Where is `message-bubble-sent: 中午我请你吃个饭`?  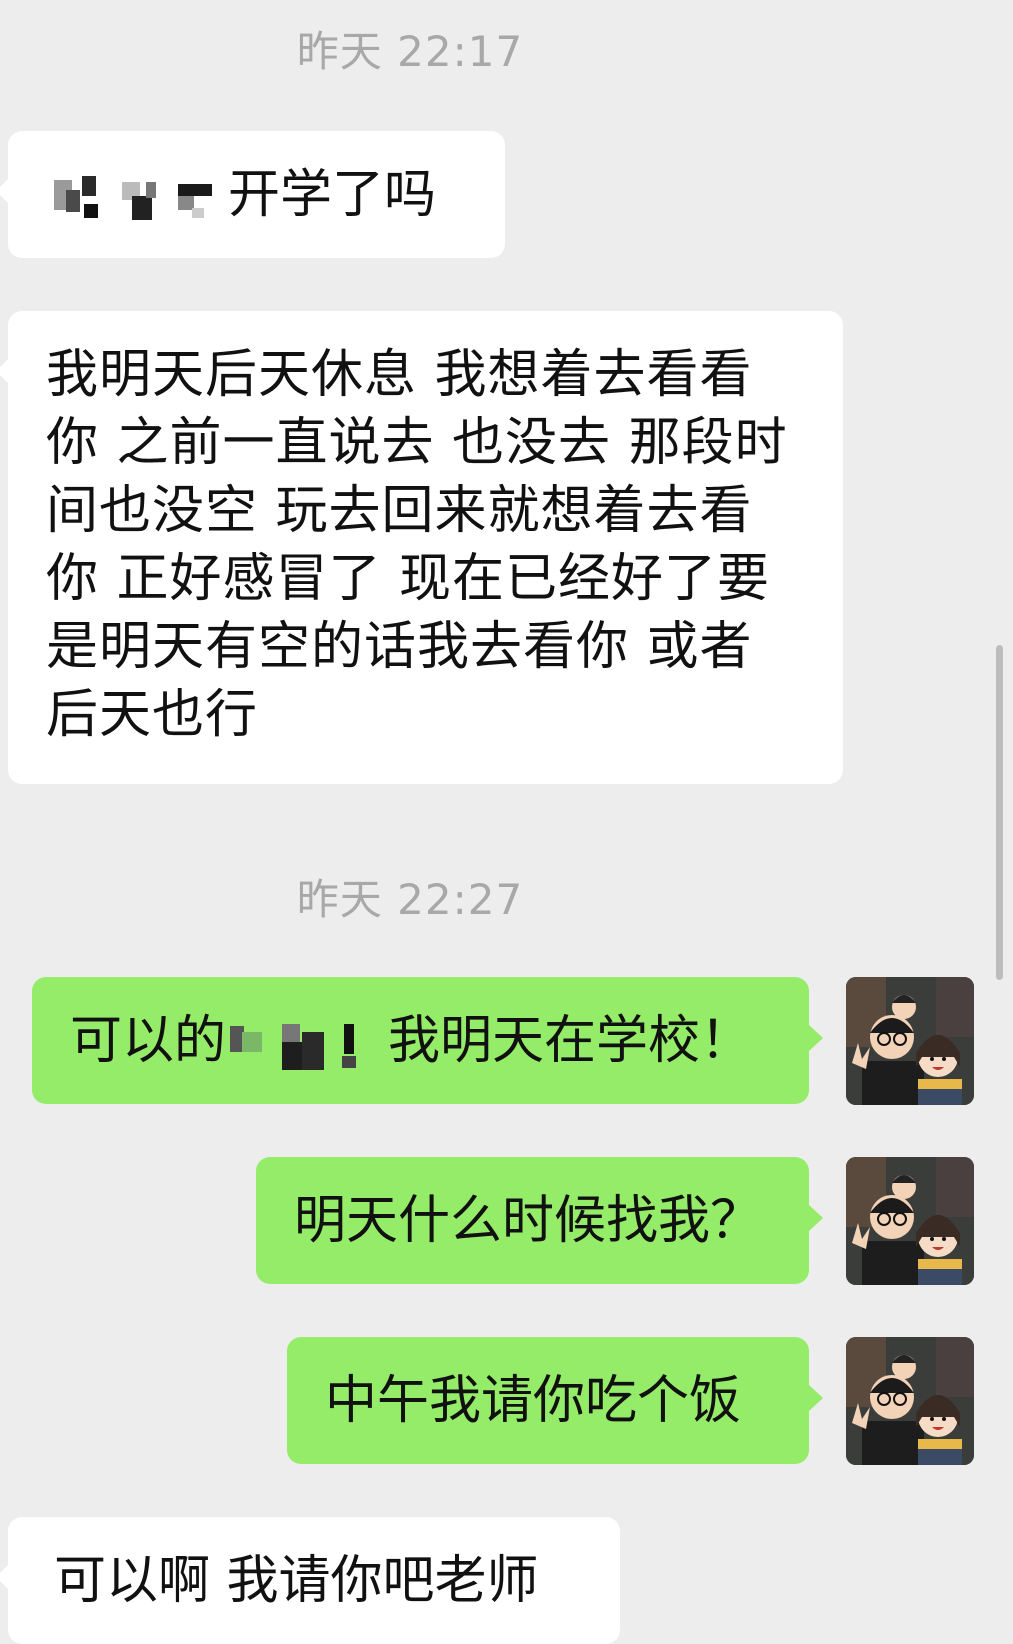
message-bubble-sent: 中午我请你吃个饭 is located at coordinates (555, 1400).